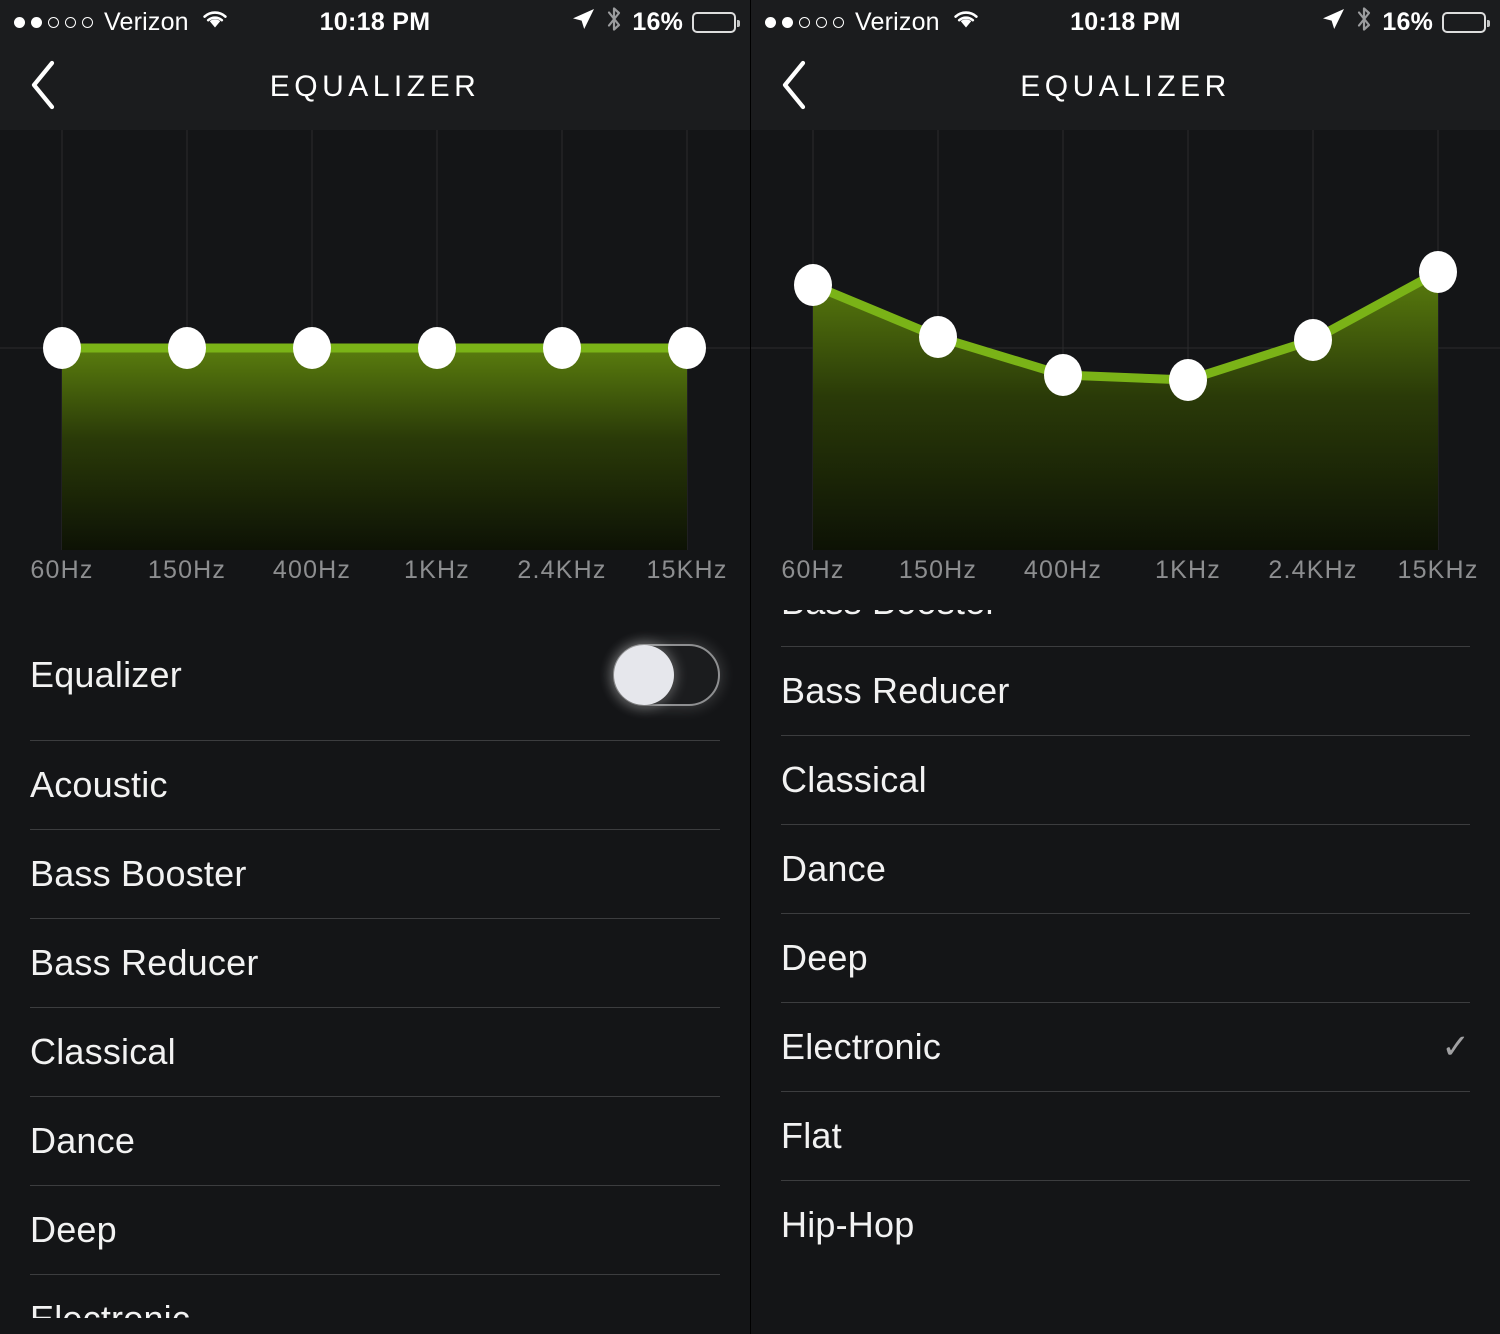 The height and width of the screenshot is (1334, 1500). What do you see at coordinates (811, 1135) in the screenshot?
I see `preset-label: Flat` at bounding box center [811, 1135].